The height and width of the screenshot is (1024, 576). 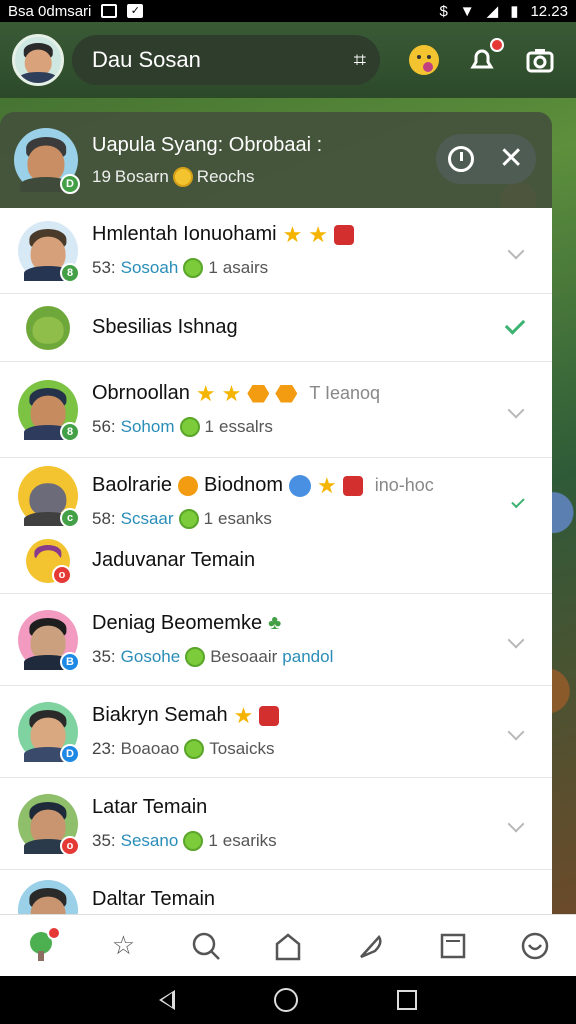 I want to click on status-badge: D, so click(x=70, y=753).